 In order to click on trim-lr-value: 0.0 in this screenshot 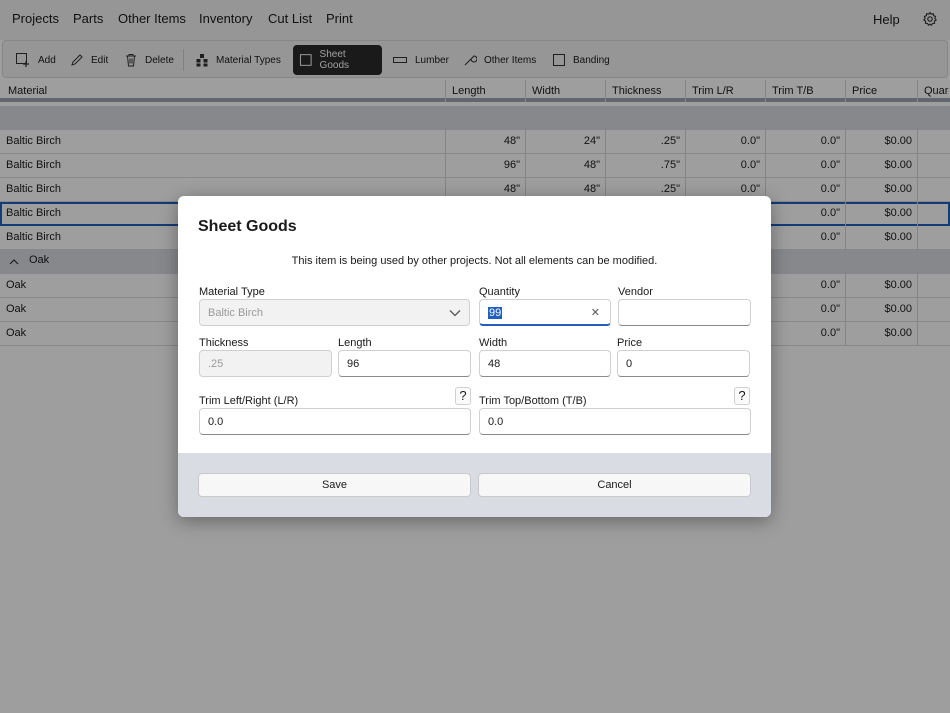, I will do `click(216, 422)`.